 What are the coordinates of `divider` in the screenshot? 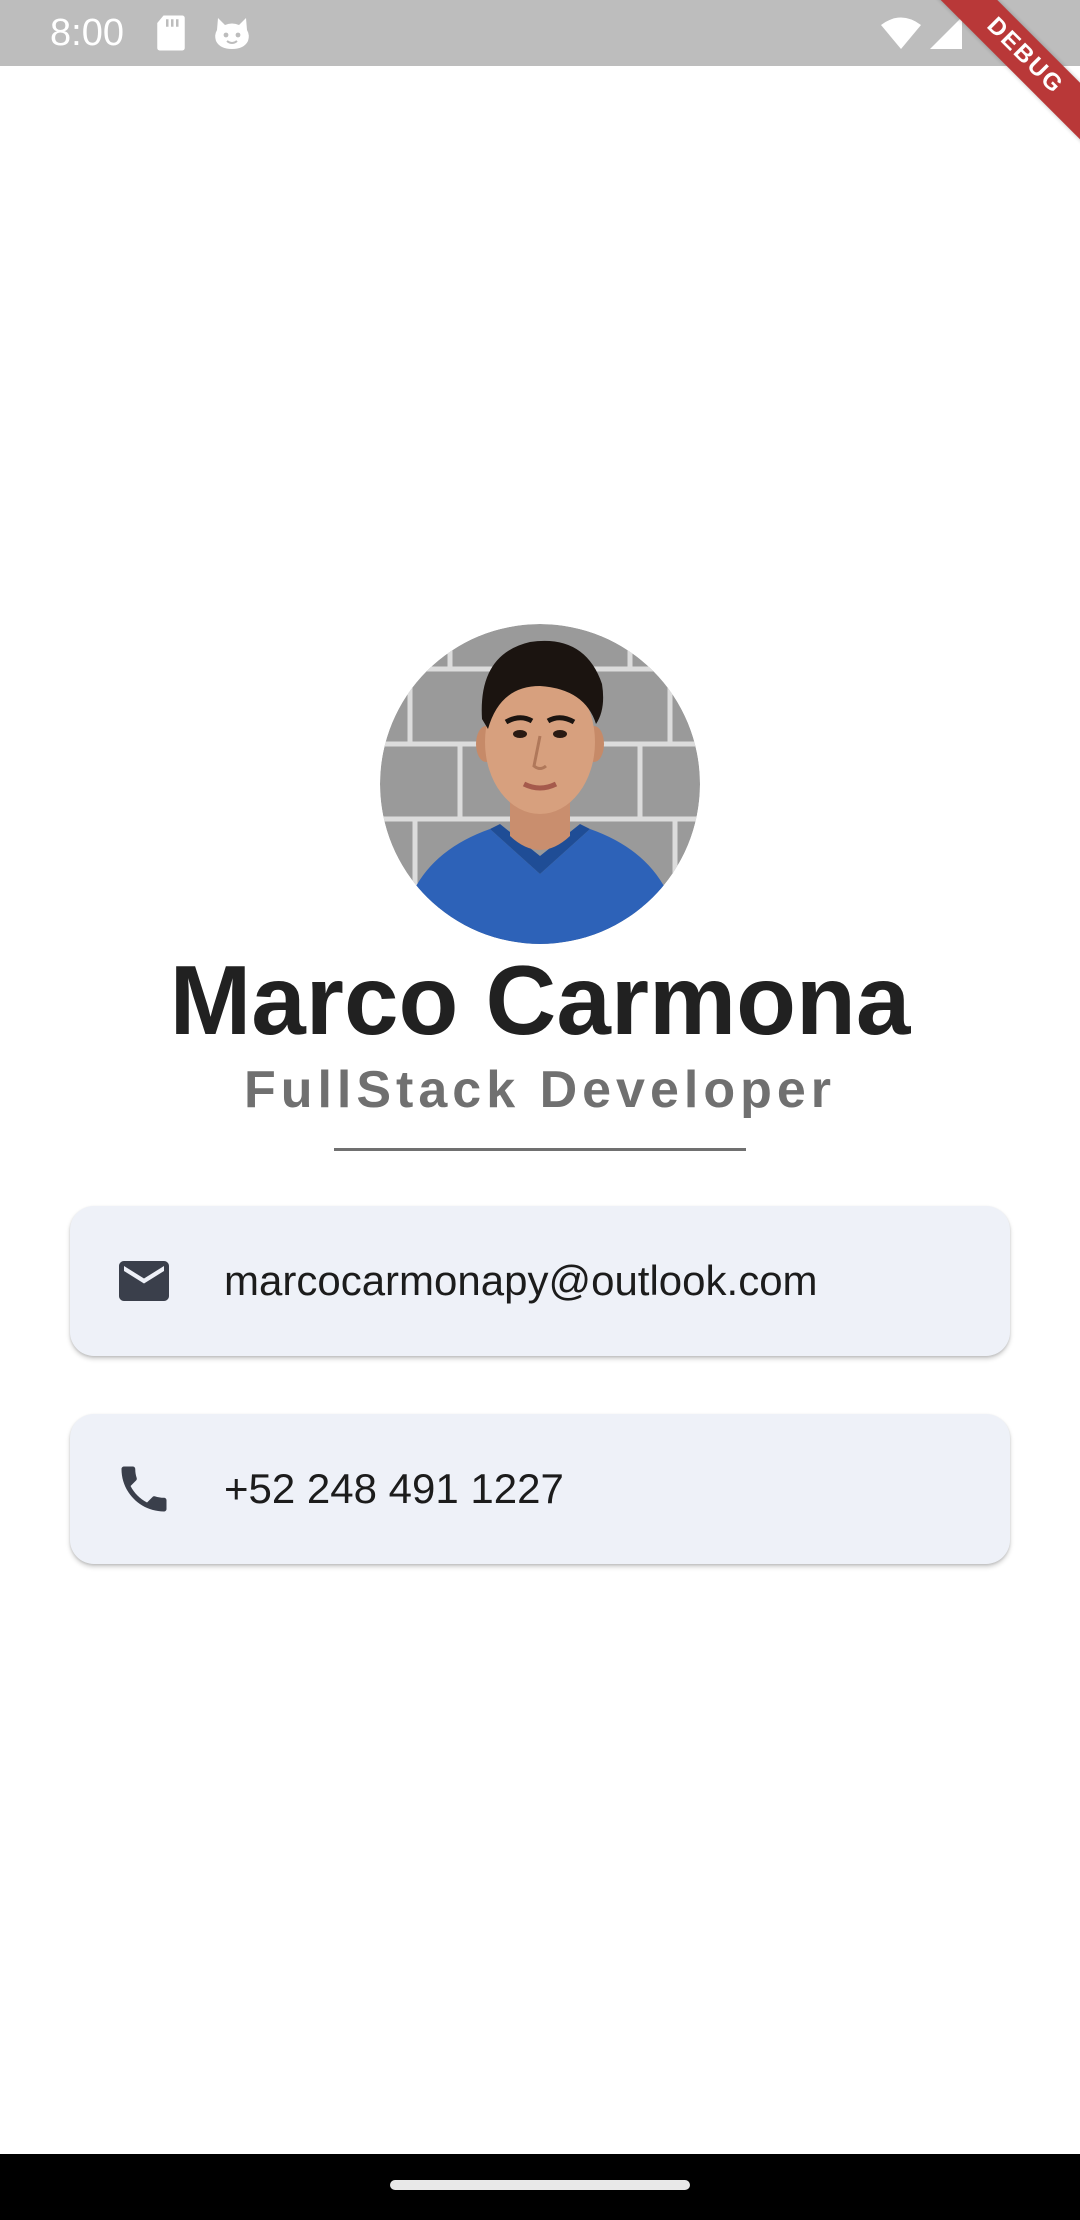 It's located at (540, 1149).